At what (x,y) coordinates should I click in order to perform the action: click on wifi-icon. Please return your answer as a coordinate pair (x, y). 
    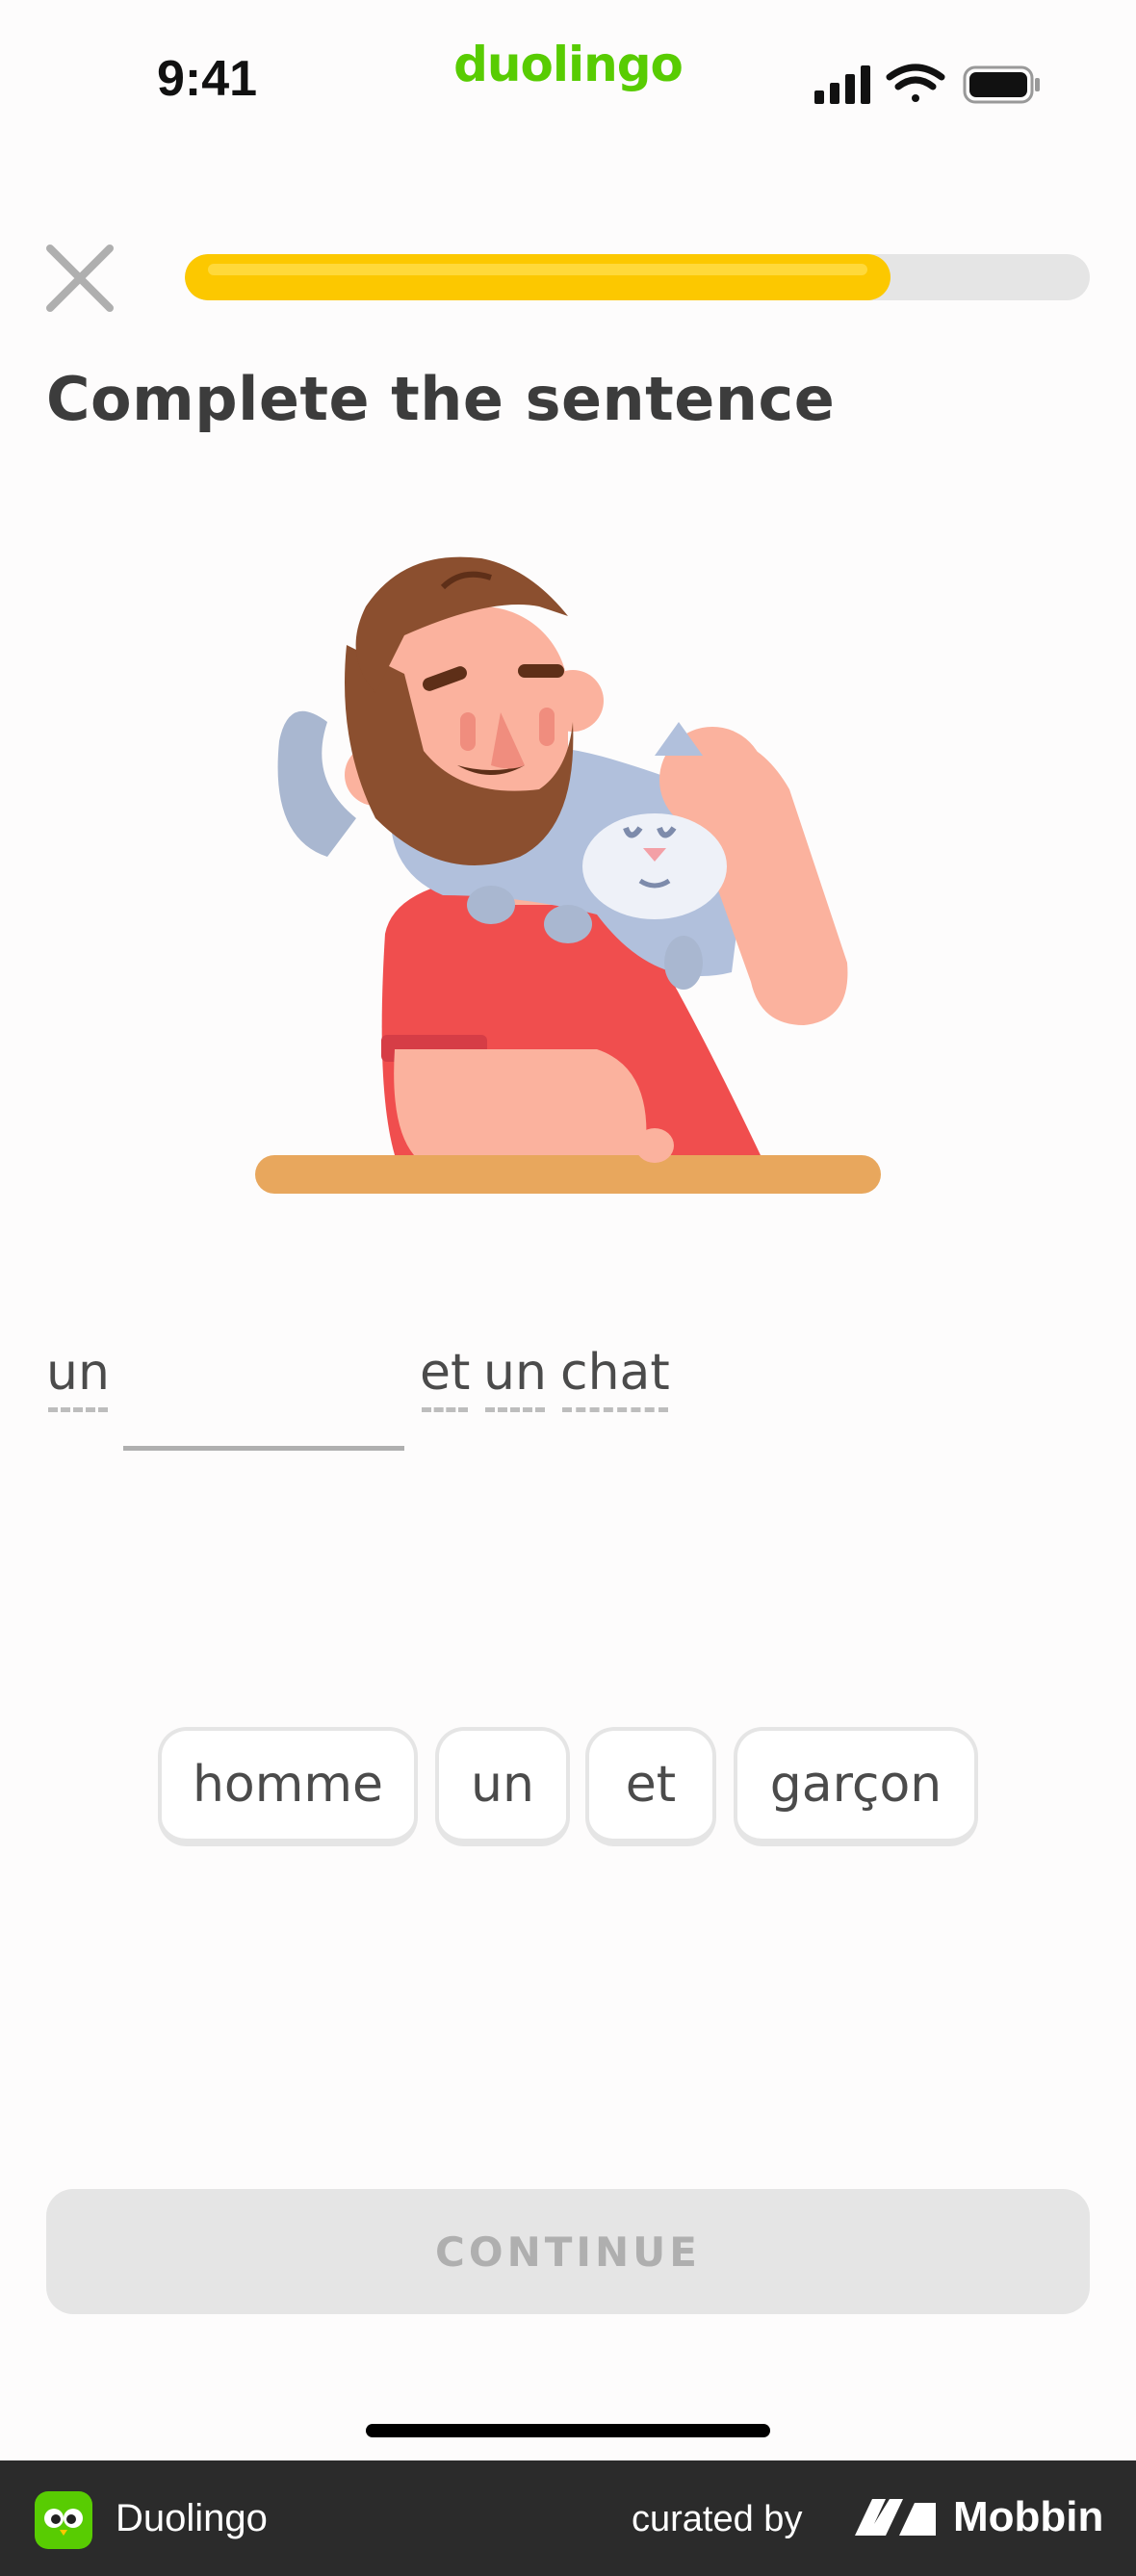
    Looking at the image, I should click on (916, 83).